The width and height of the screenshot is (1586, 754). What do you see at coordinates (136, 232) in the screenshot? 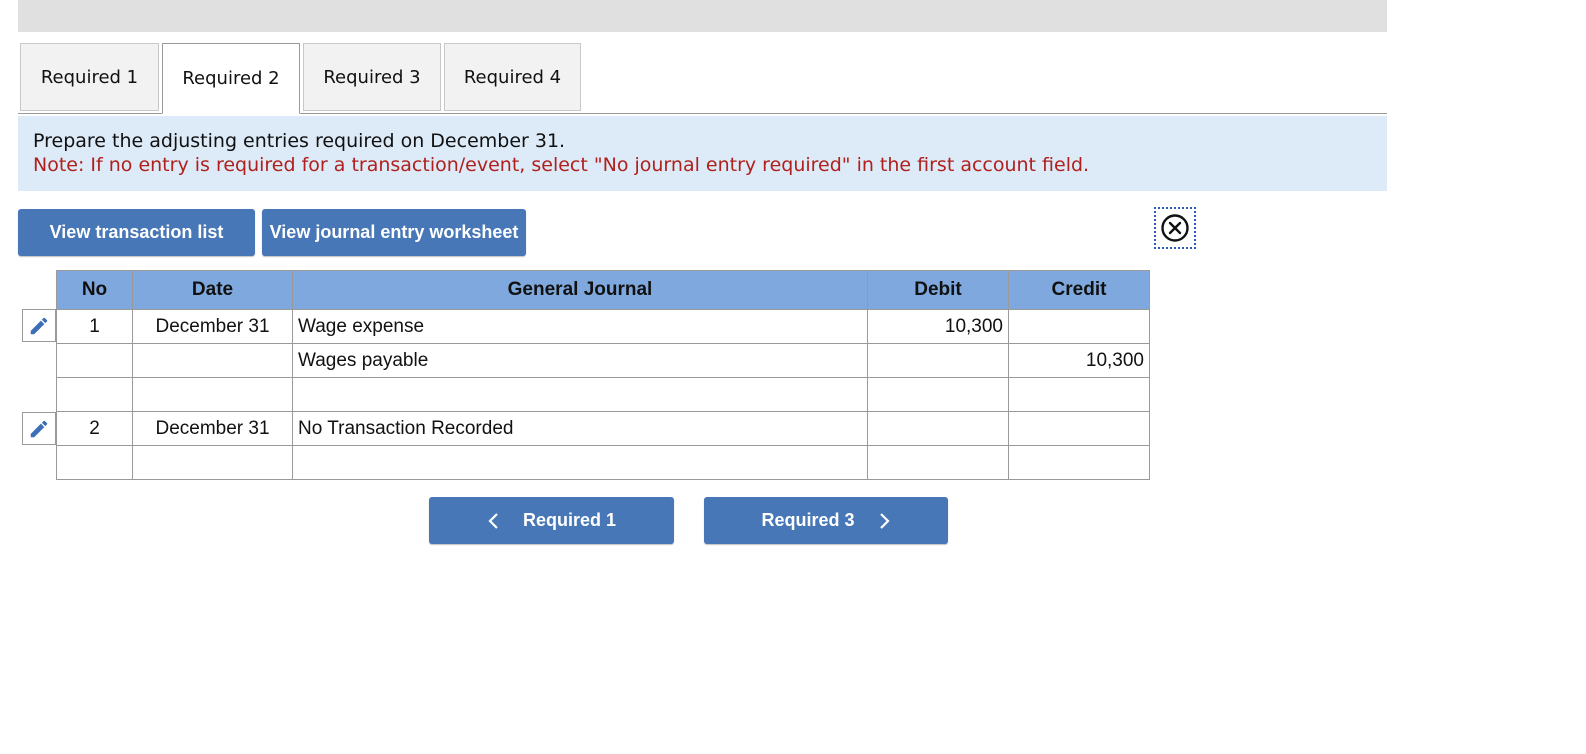
I see `view-transaction-list-button: View transaction list` at bounding box center [136, 232].